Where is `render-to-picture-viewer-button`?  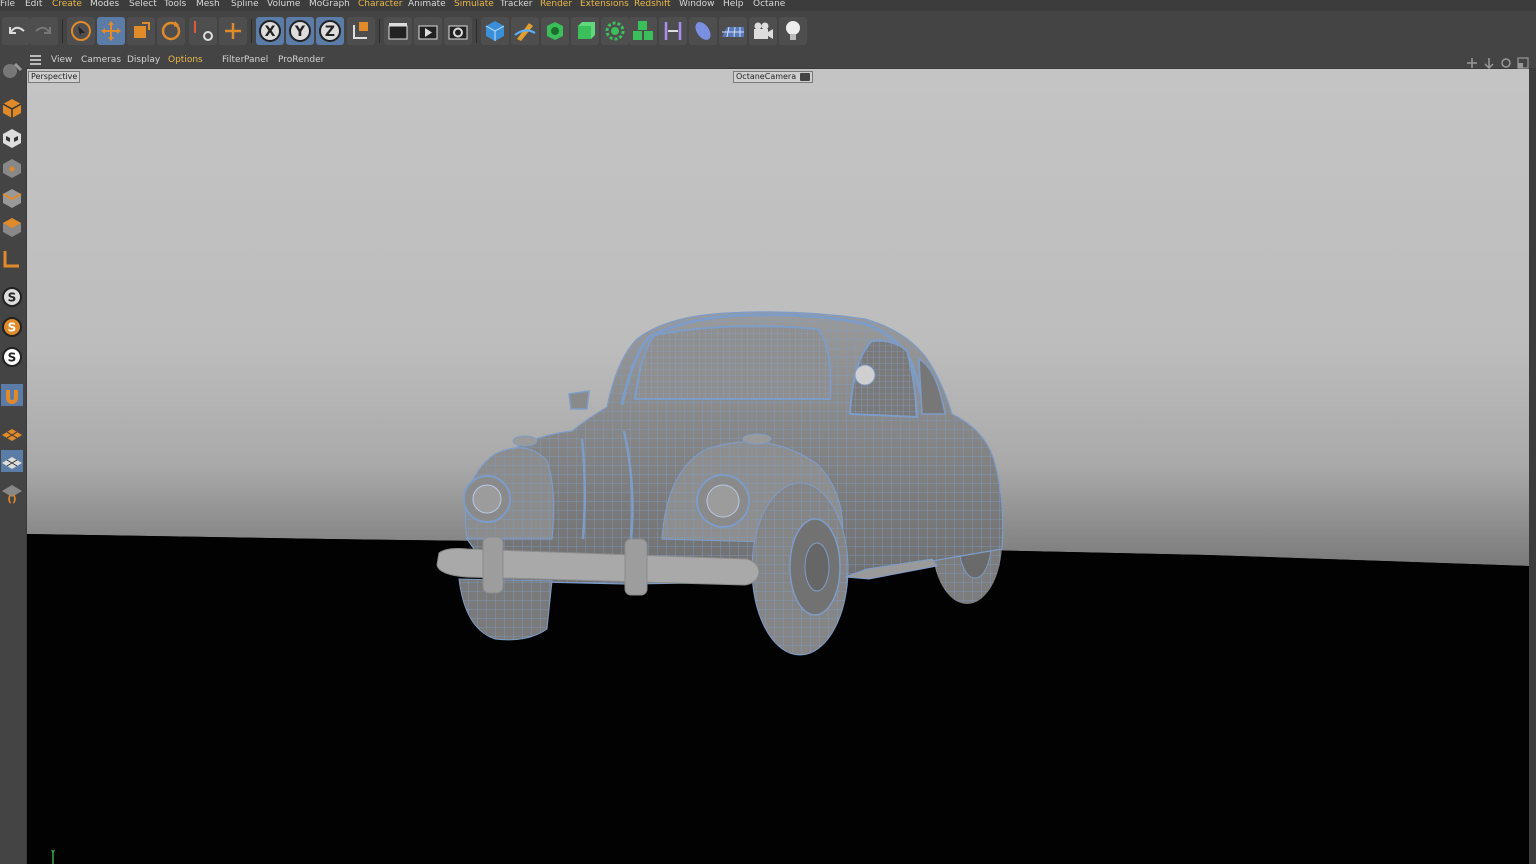 render-to-picture-viewer-button is located at coordinates (428, 31).